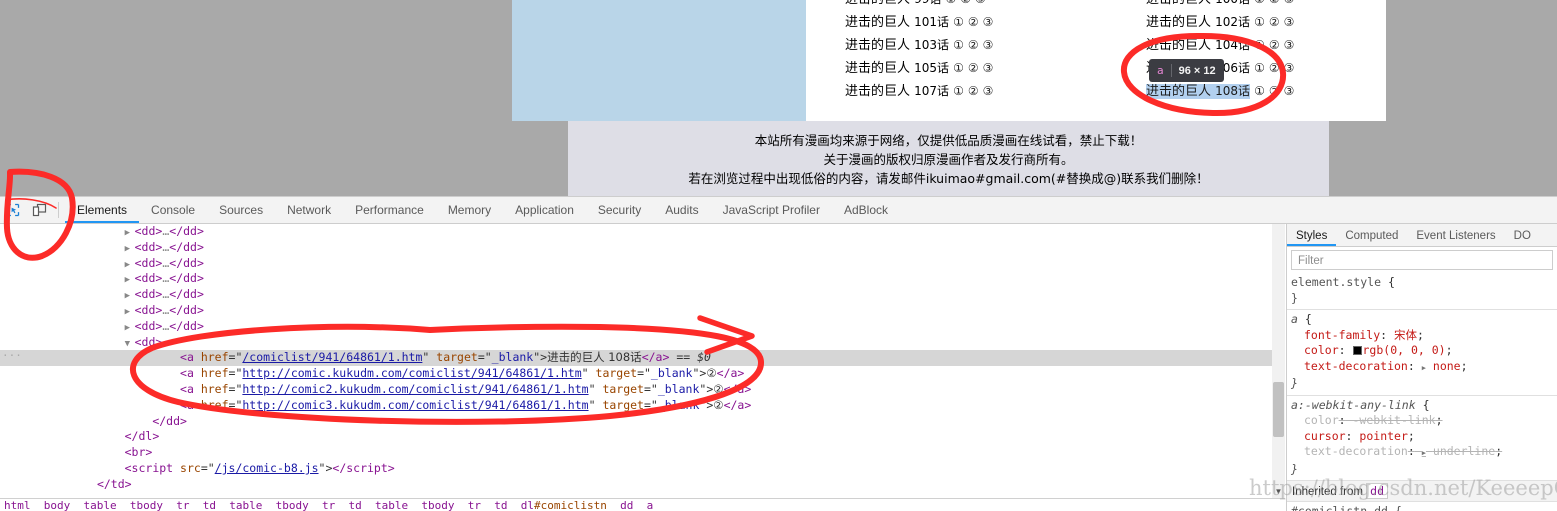 This screenshot has width=1557, height=511. I want to click on css-declaration: font-family: 宋体;, so click(1422, 336).